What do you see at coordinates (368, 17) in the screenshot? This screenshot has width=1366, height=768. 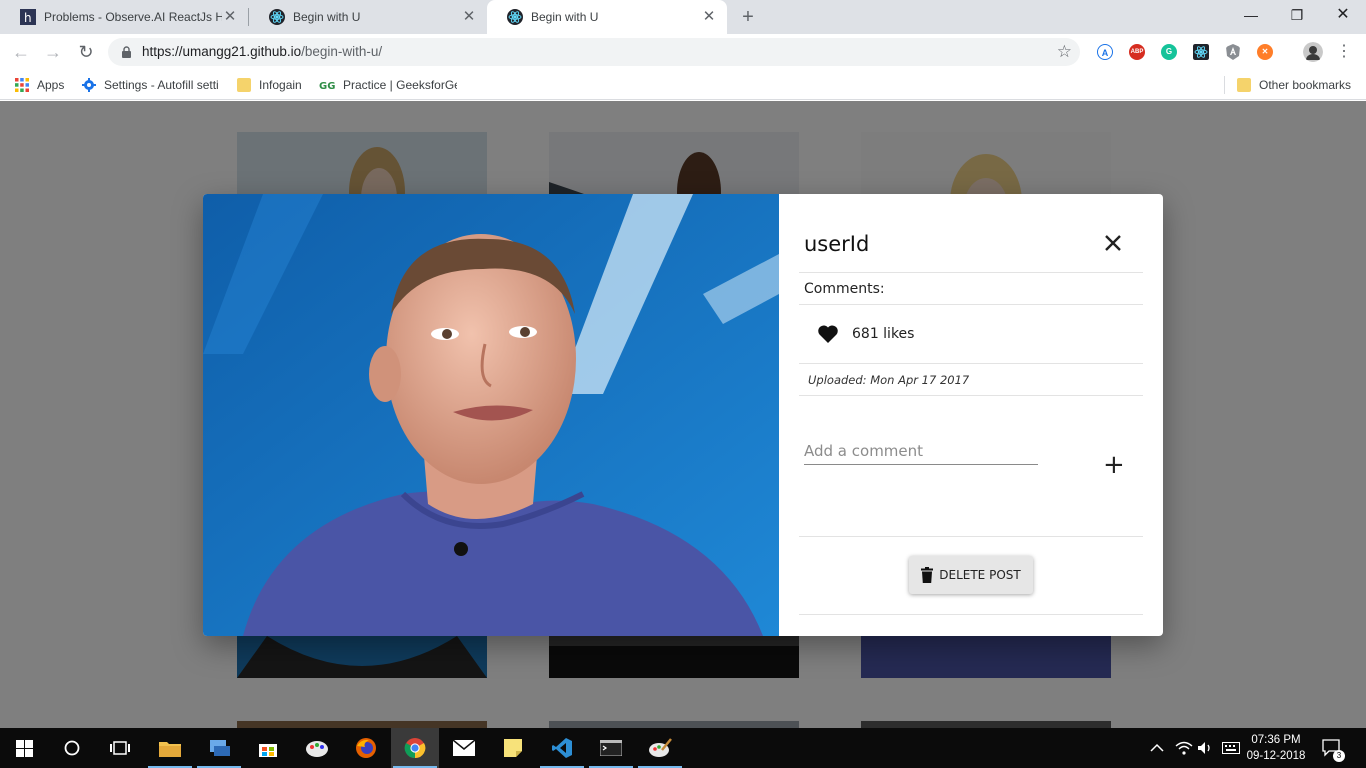 I see `tab-begin-with-u: Begin with U ✕` at bounding box center [368, 17].